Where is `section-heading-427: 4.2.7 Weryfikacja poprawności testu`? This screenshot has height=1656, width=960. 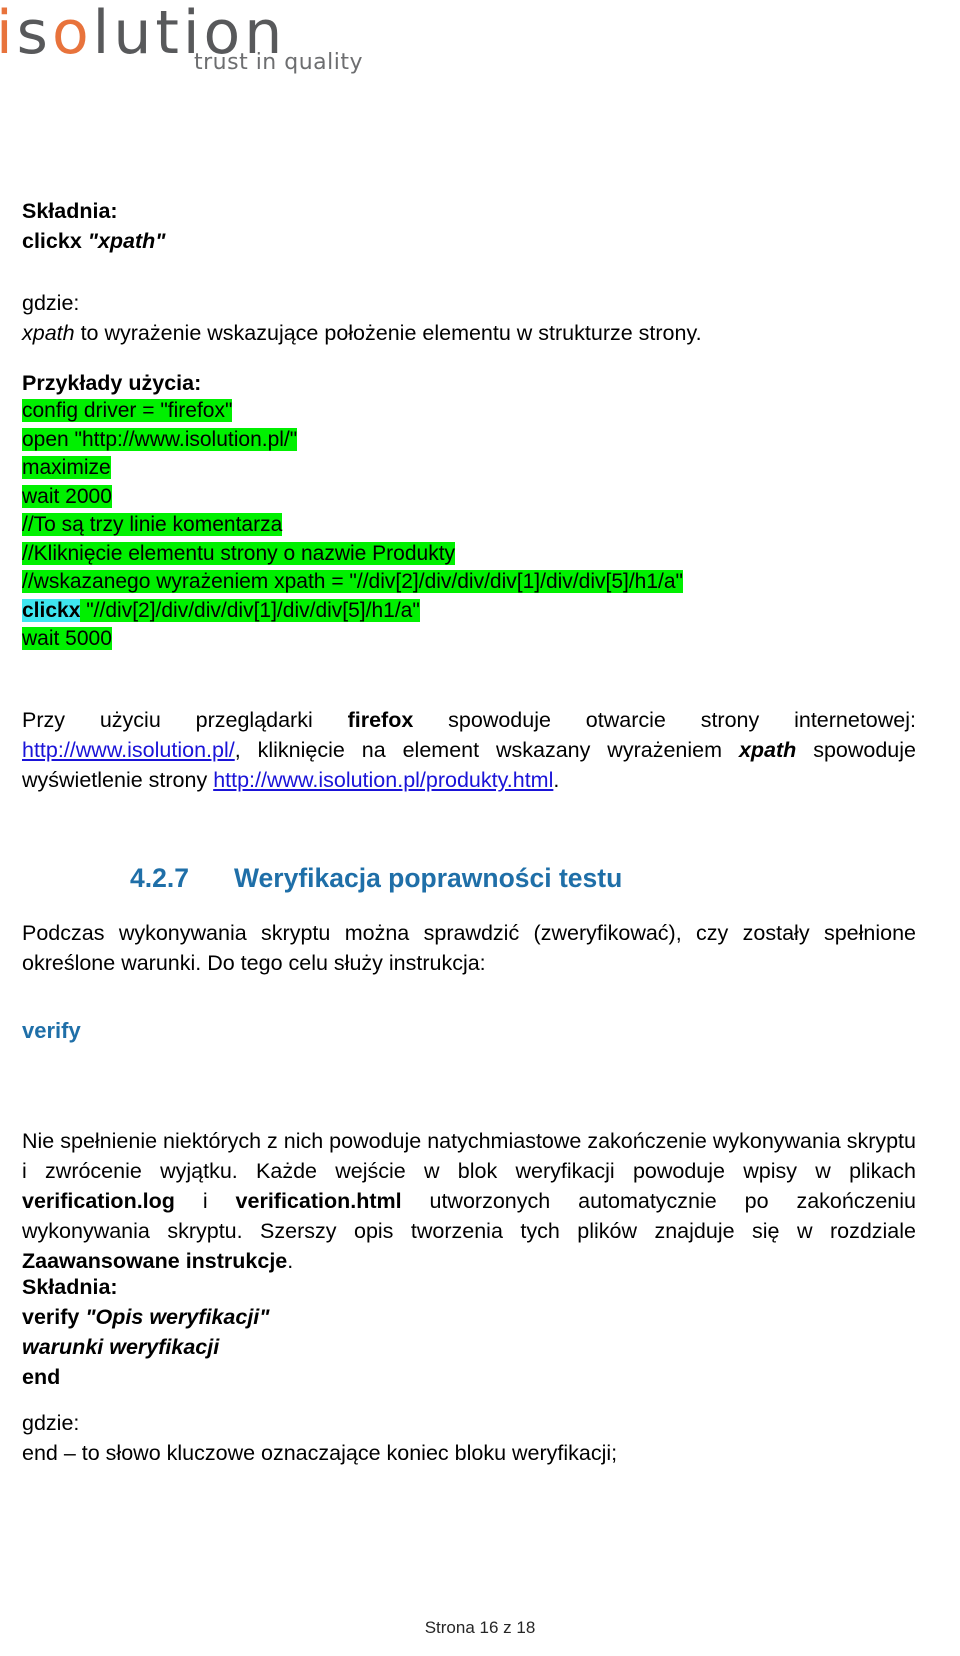 section-heading-427: 4.2.7 Weryfikacja poprawności testu is located at coordinates (523, 878).